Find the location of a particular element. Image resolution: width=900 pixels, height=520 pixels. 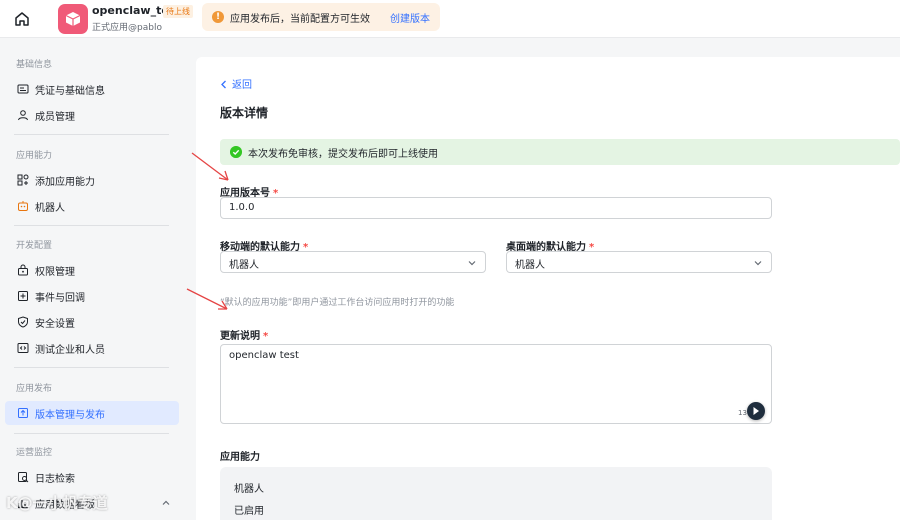

sidebar-section-dev-config: 开发配置 is located at coordinates (34, 246).